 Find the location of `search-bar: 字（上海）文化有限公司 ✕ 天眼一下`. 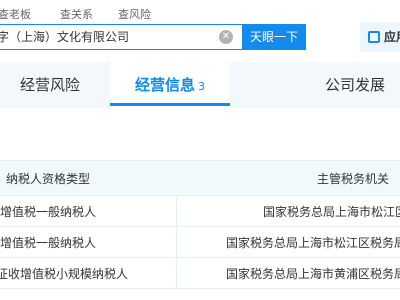

search-bar: 字（上海）文化有限公司 ✕ 天眼一下 is located at coordinates (200, 38).